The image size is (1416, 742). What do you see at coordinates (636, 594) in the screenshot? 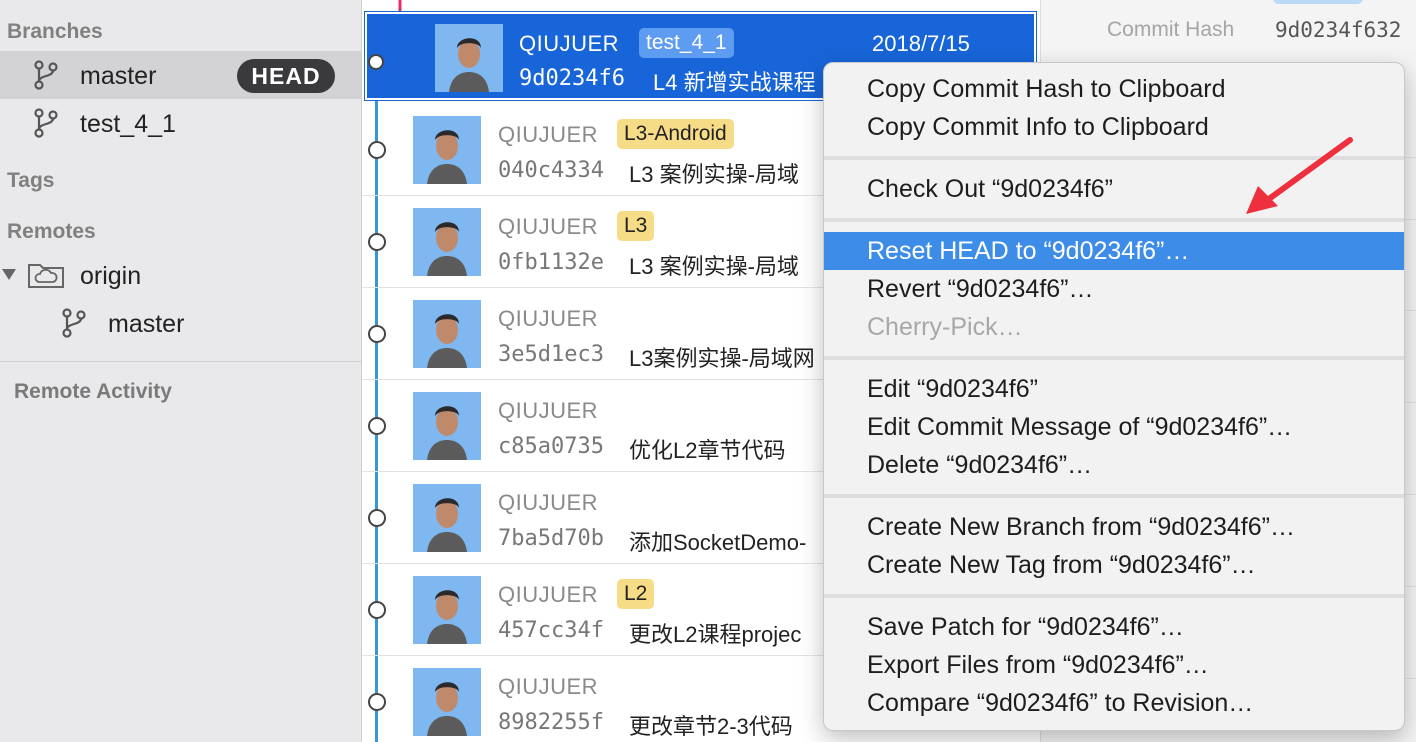
I see `commit-tag: L2` at bounding box center [636, 594].